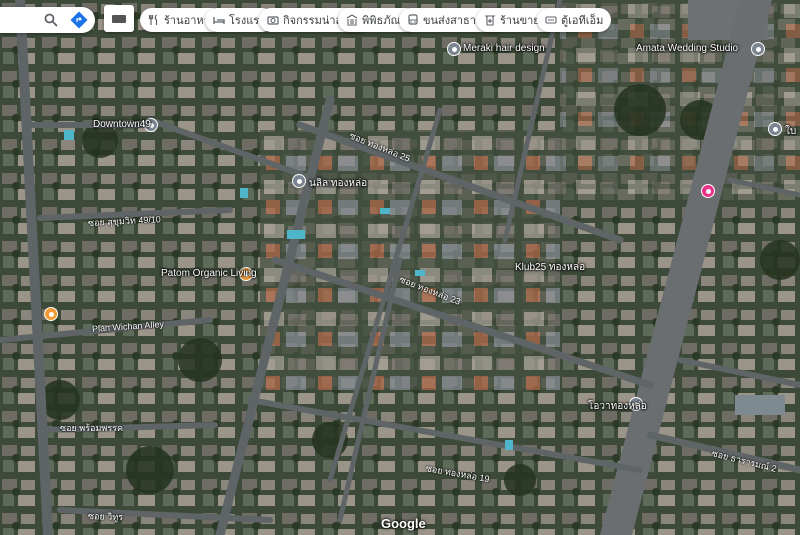 This screenshot has width=800, height=535. I want to click on place-label: นลิล ทองหล่อ, so click(338, 183).